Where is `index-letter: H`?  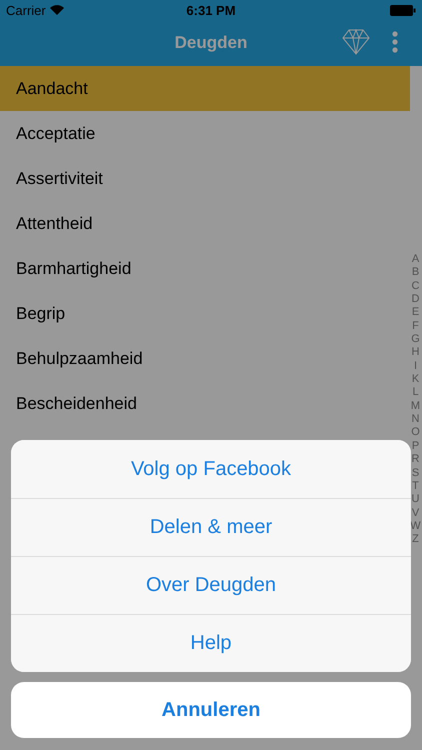 index-letter: H is located at coordinates (416, 353).